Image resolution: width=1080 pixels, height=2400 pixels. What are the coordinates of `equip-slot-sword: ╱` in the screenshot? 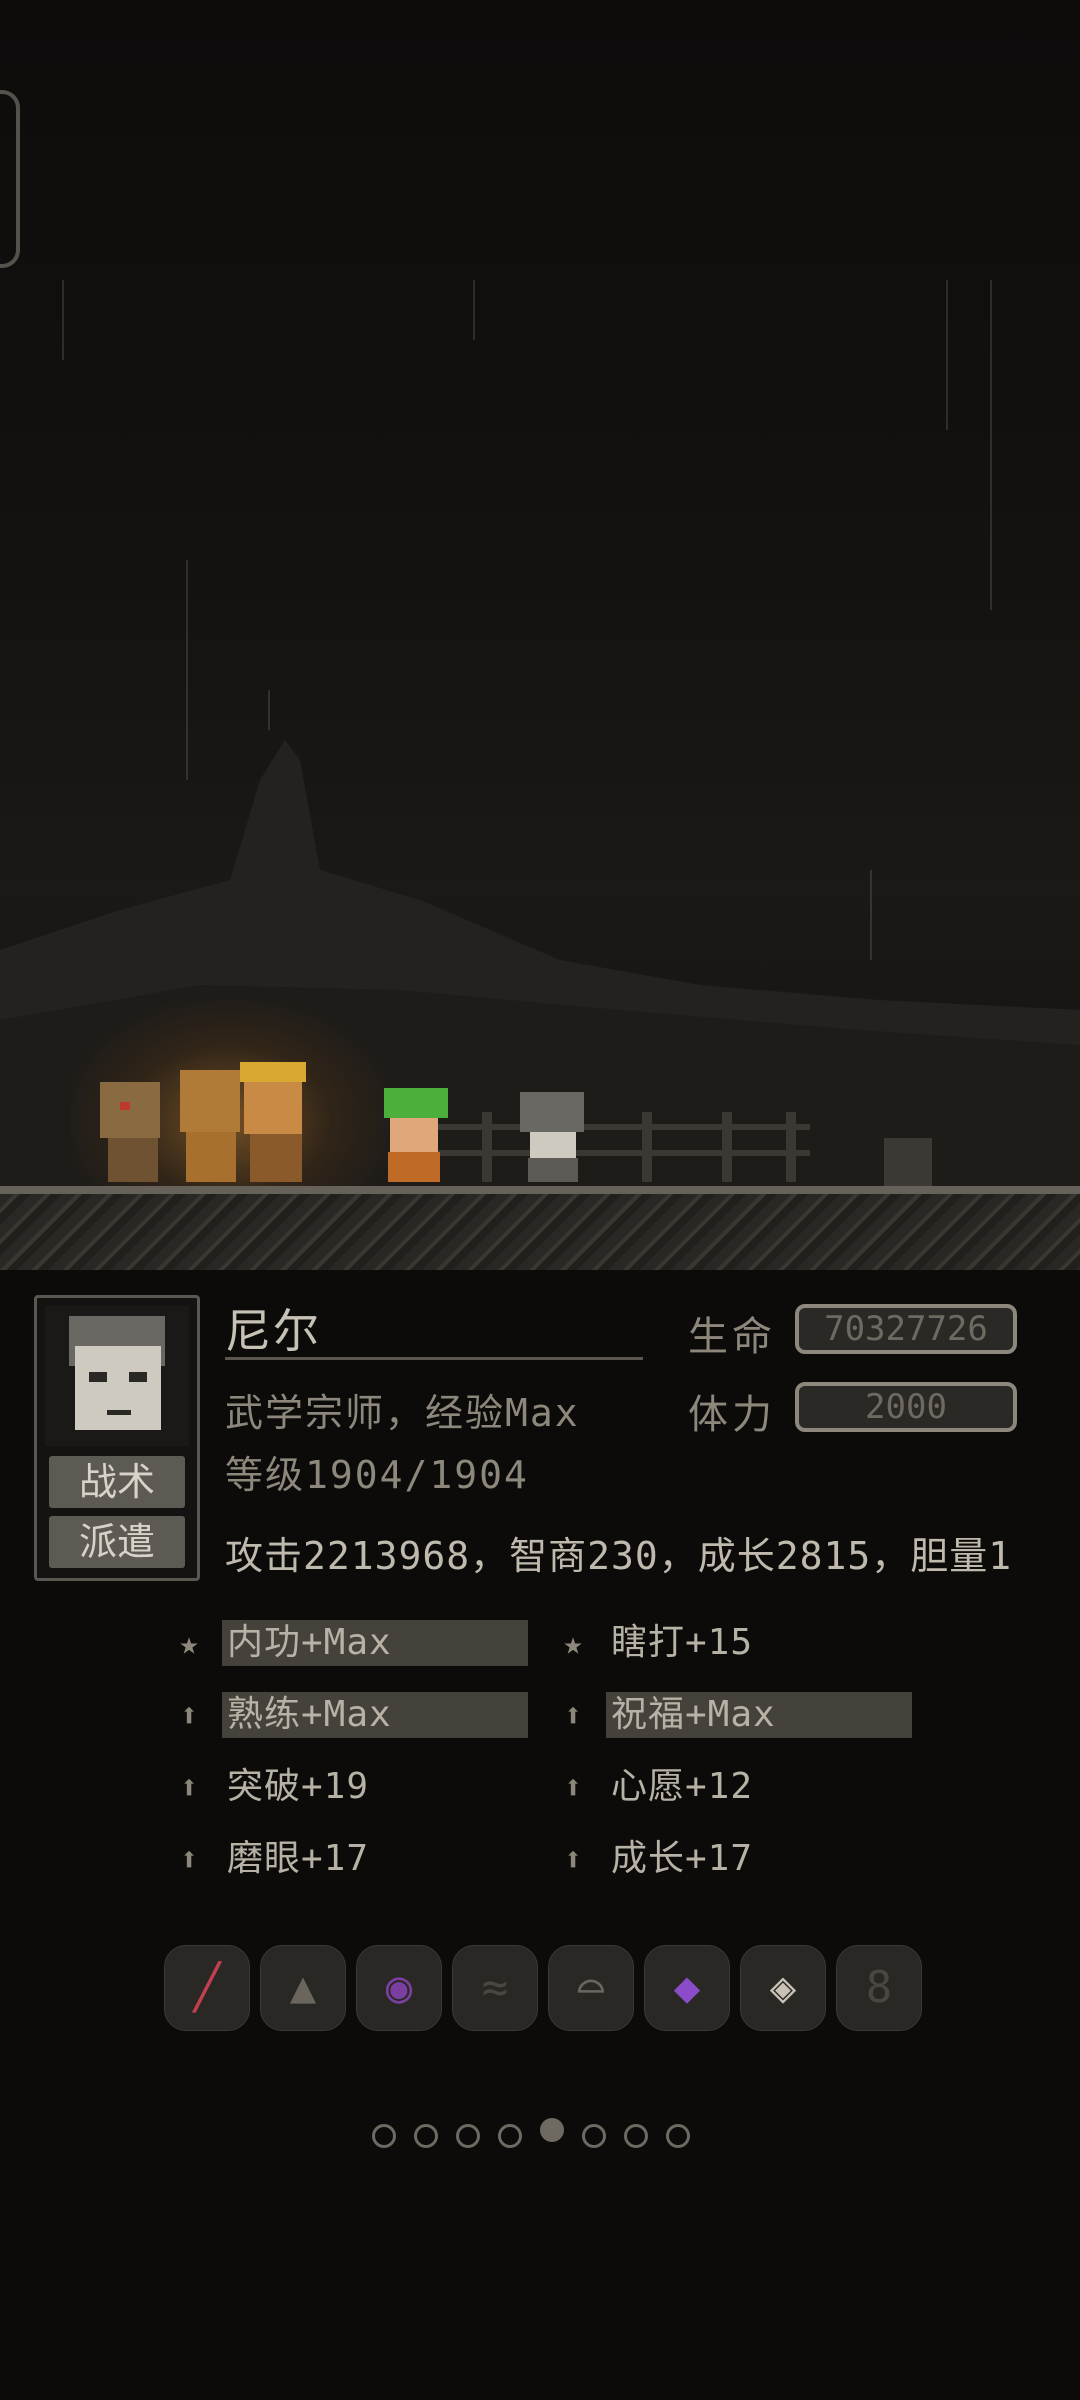 It's located at (207, 1988).